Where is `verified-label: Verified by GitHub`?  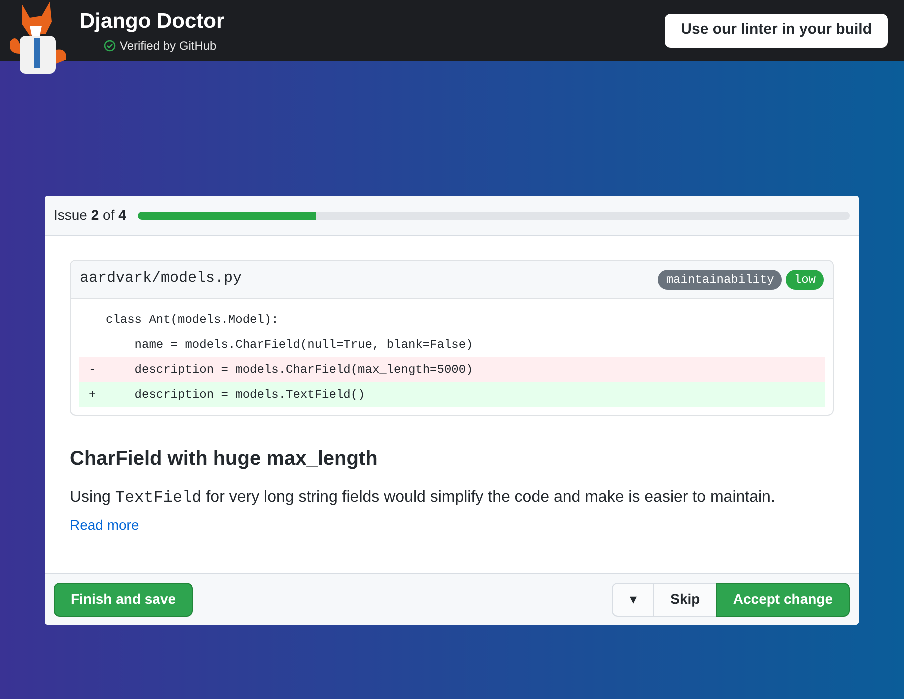
verified-label: Verified by GitHub is located at coordinates (168, 46).